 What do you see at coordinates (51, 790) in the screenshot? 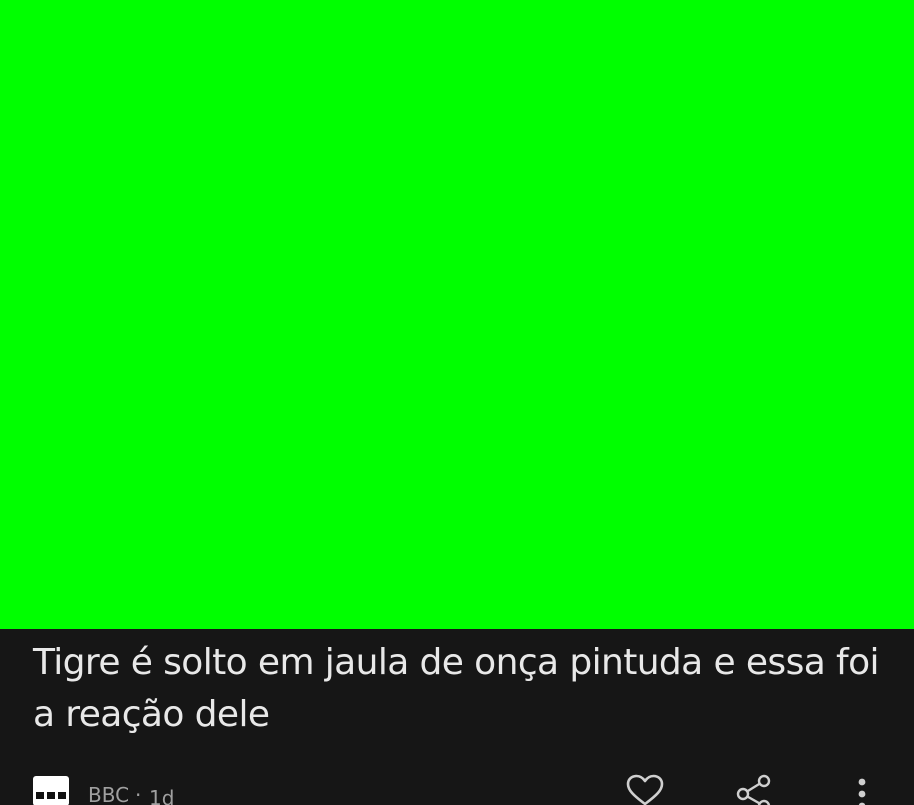
I see `source-logo` at bounding box center [51, 790].